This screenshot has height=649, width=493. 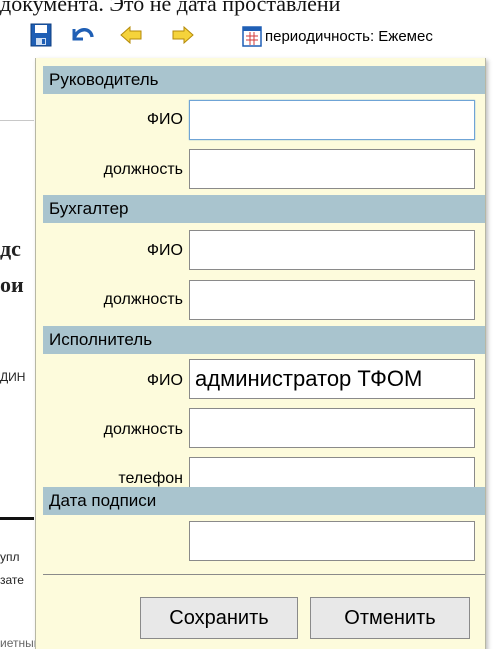 I want to click on forward-button, so click(x=183, y=35).